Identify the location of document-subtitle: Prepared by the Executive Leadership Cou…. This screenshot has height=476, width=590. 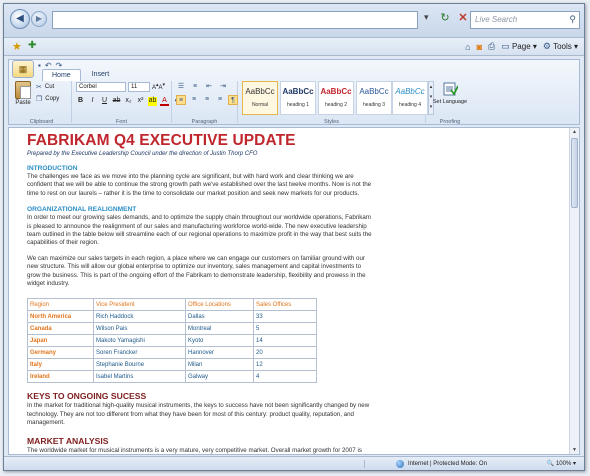
(142, 154).